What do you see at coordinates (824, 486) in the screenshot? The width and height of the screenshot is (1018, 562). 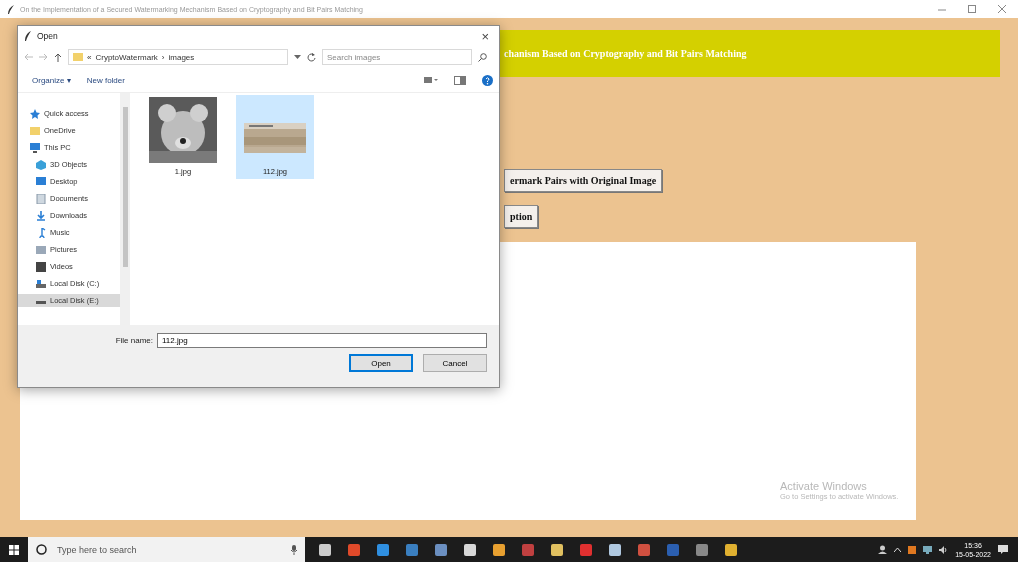 I see `activation-notice: Activate Windows` at bounding box center [824, 486].